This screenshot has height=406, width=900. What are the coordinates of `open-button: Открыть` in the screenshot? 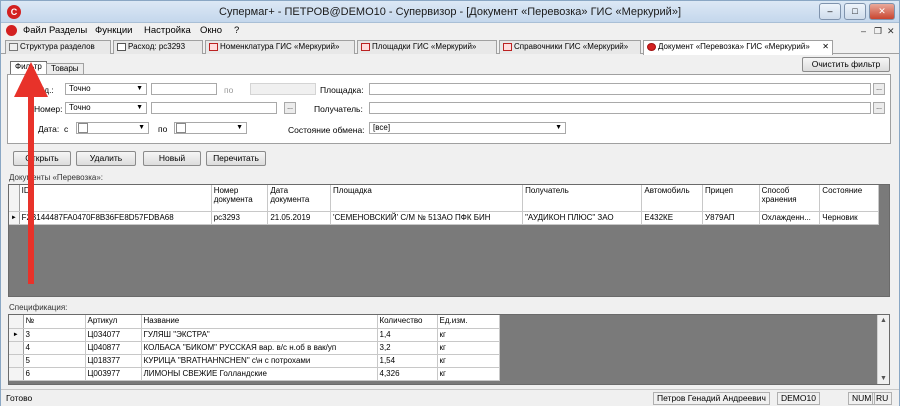 It's located at (42, 158).